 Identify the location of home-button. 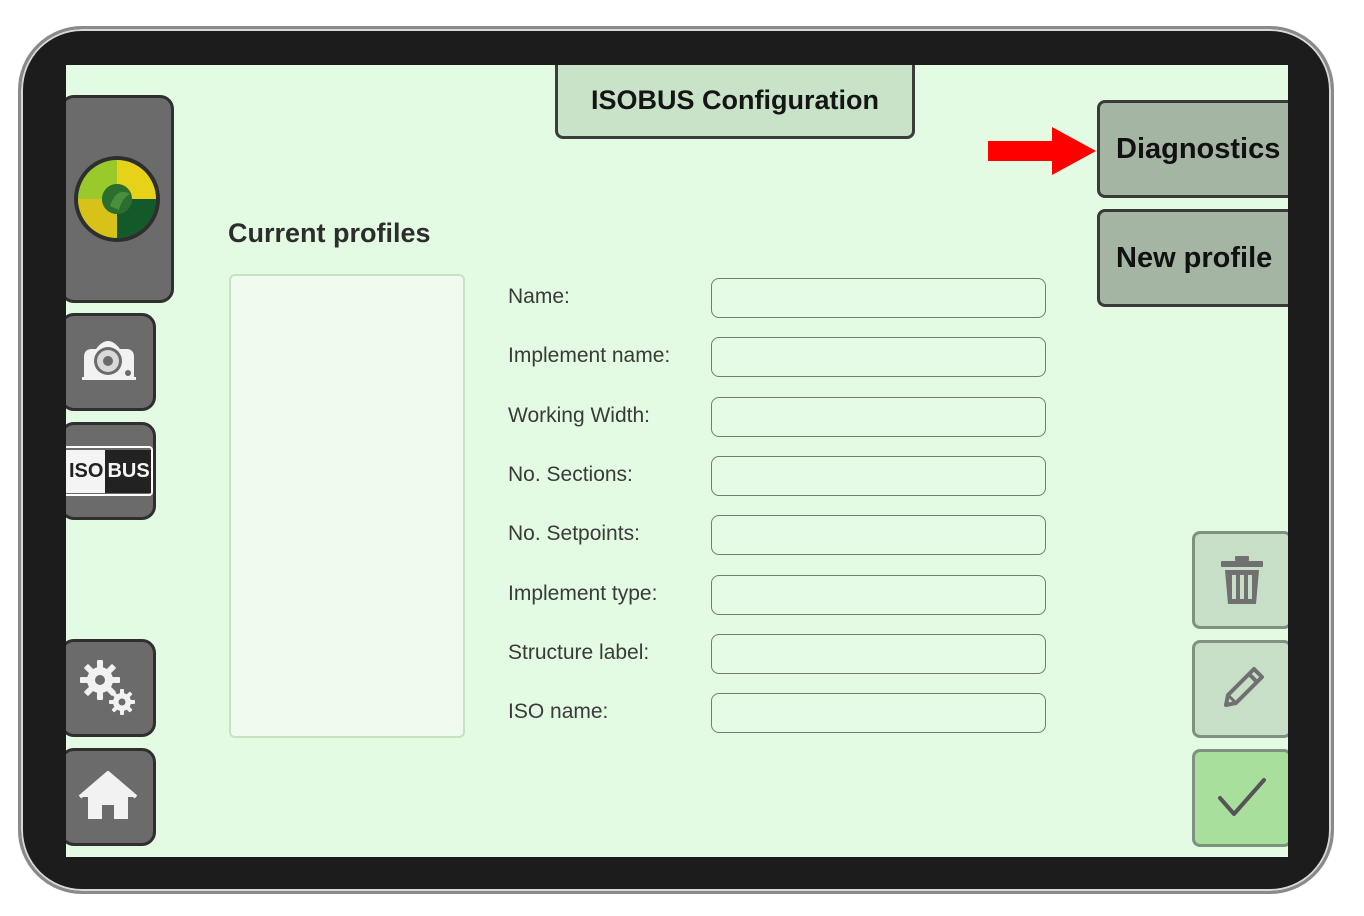
(111, 797).